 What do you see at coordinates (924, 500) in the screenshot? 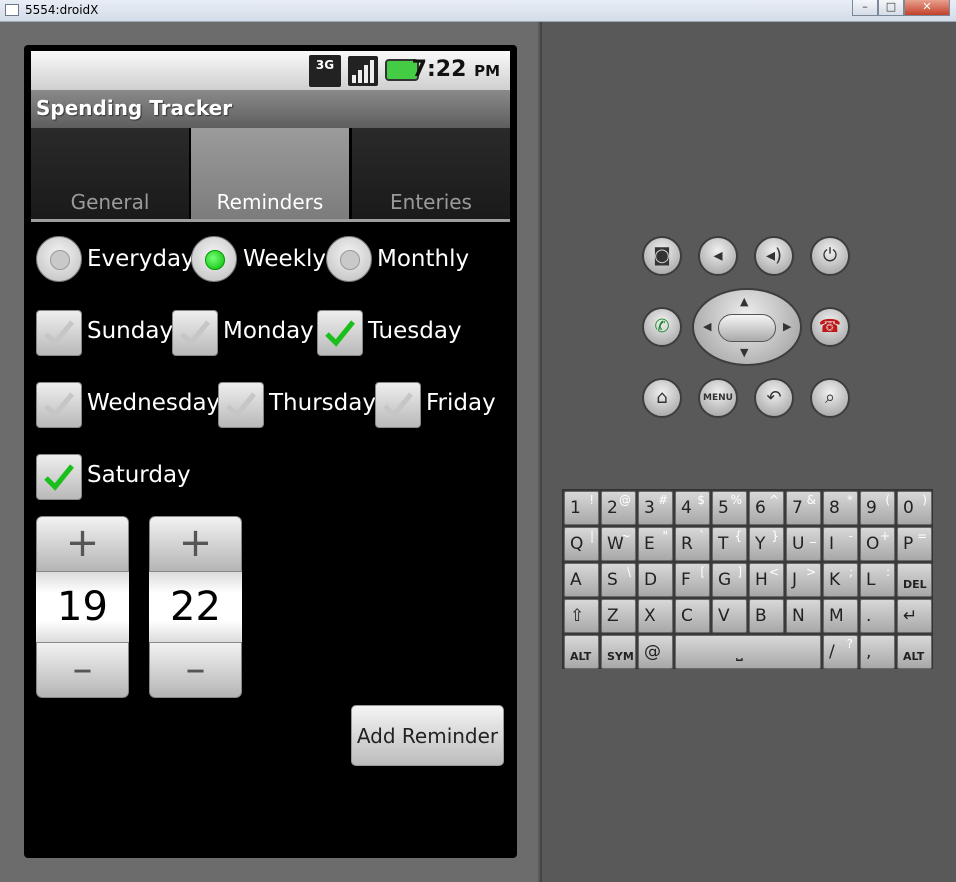
I see `key-alt-label: )` at bounding box center [924, 500].